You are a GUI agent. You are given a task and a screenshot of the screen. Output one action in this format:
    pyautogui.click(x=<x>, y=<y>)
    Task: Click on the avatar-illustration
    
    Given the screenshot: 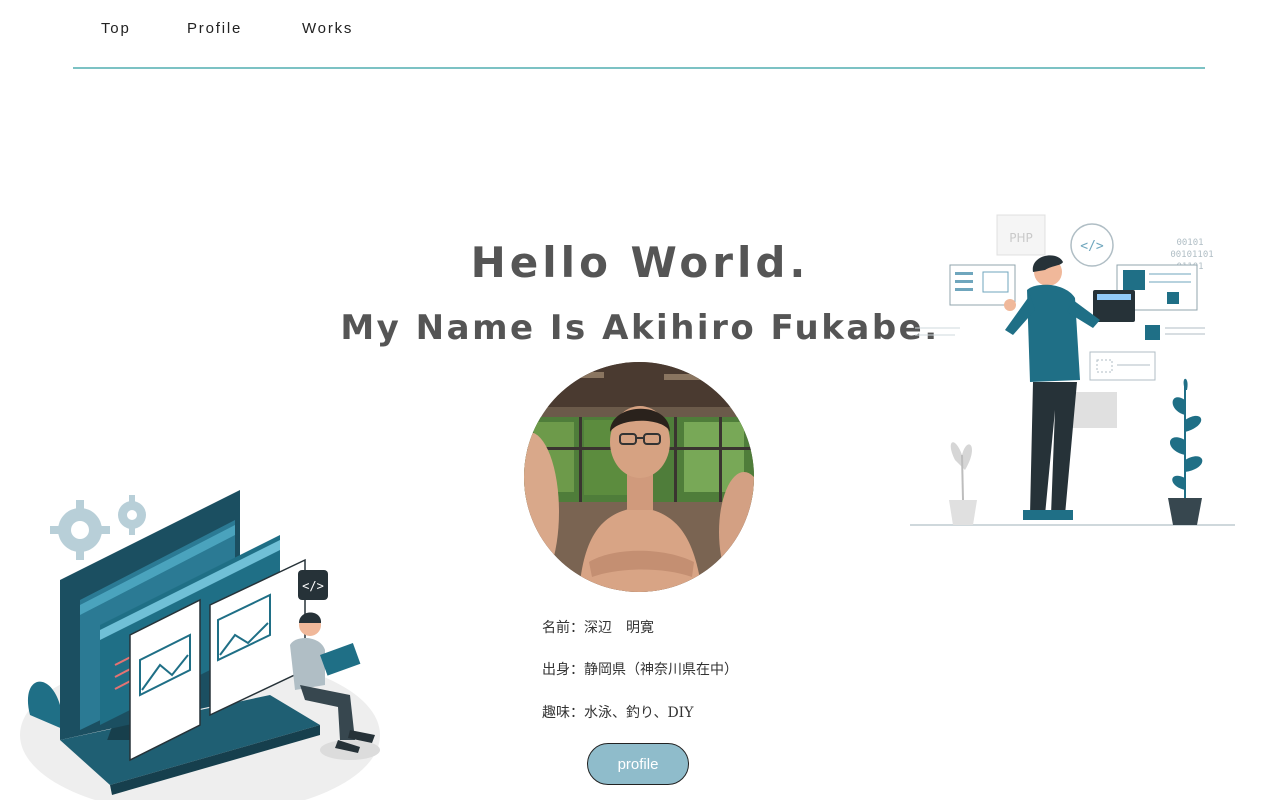 What is the action you would take?
    pyautogui.click(x=639, y=477)
    